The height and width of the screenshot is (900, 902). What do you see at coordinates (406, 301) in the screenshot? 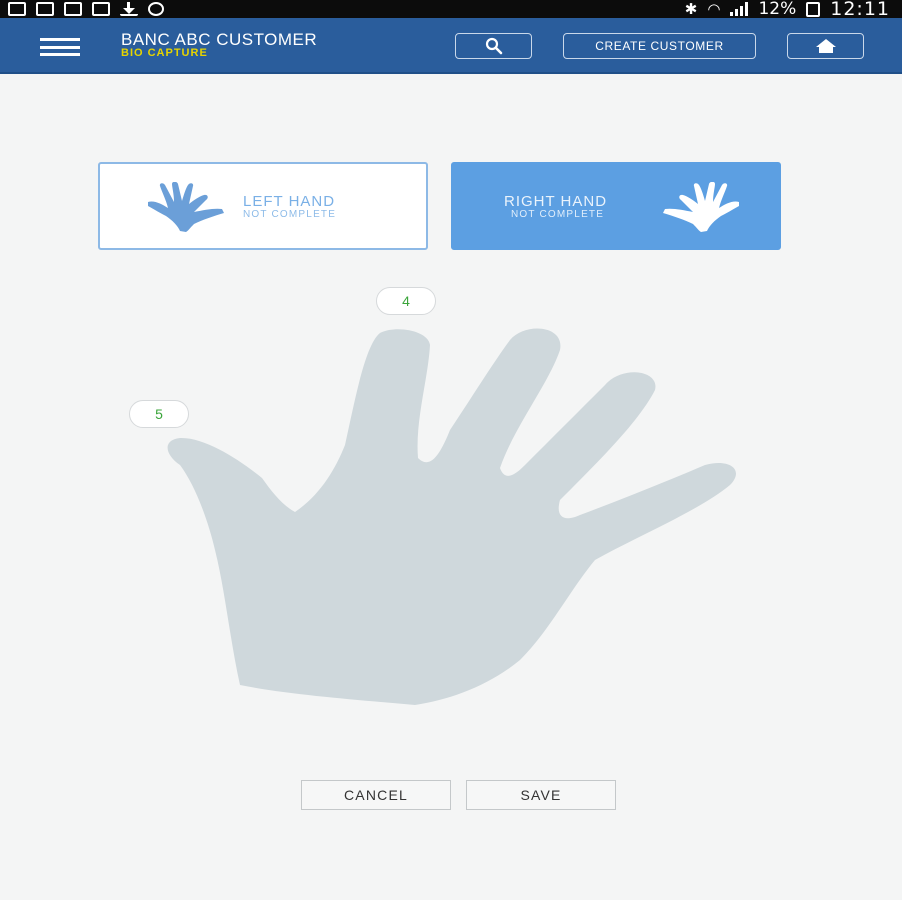
I see `index-finger-badge: 4` at bounding box center [406, 301].